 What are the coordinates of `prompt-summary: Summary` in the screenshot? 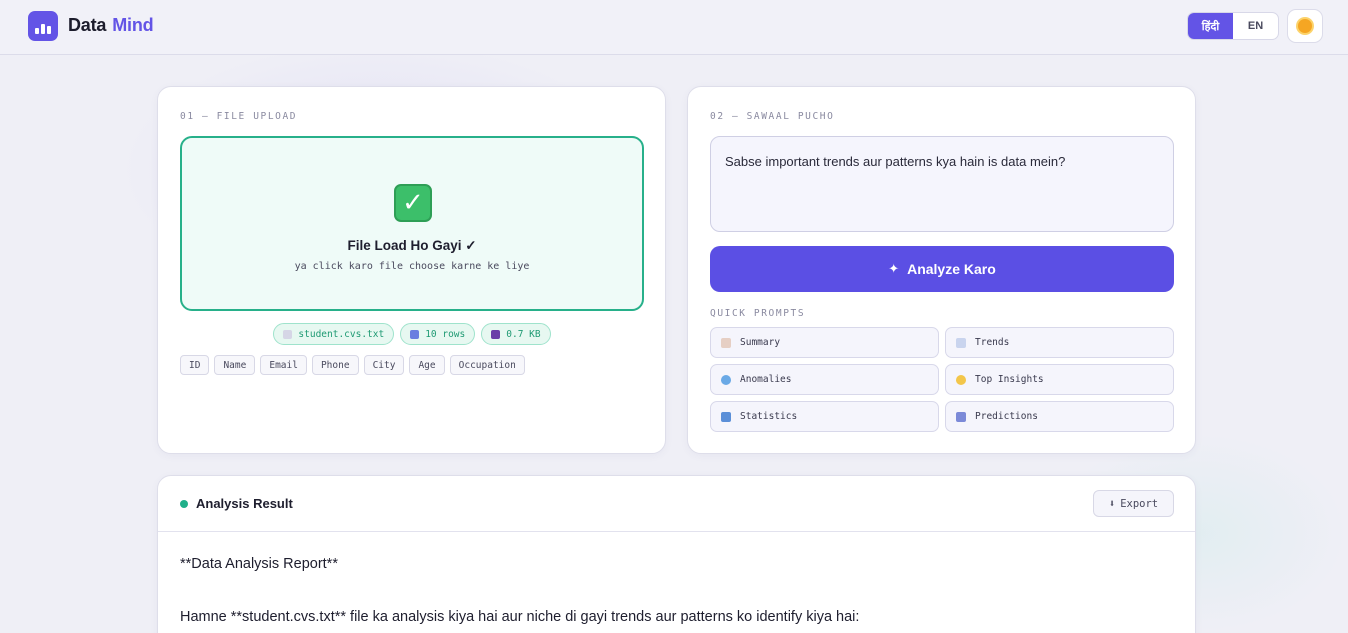 It's located at (824, 342).